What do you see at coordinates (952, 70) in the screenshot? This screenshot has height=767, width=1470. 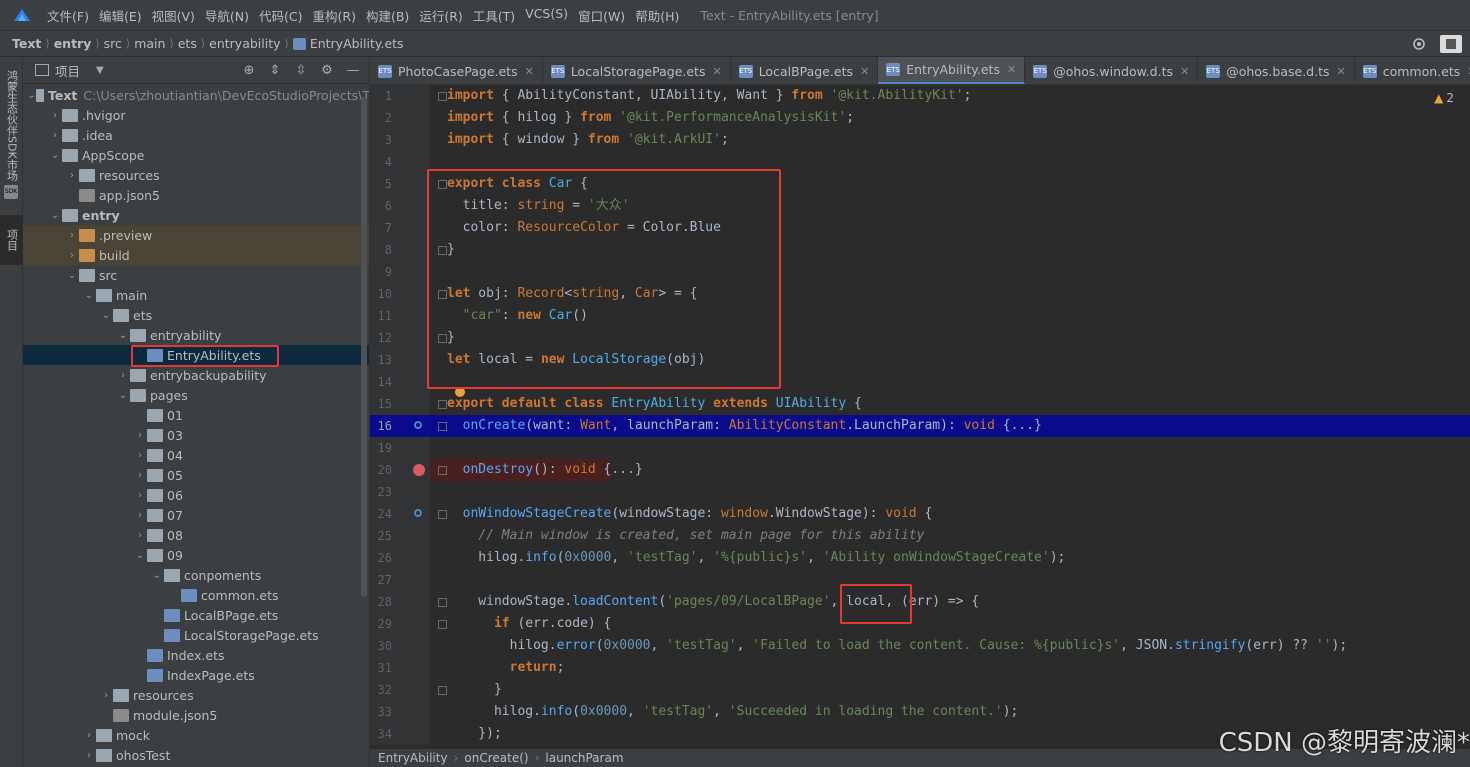 I see `editor-tab: ETS EntryAbility.ets ✕` at bounding box center [952, 70].